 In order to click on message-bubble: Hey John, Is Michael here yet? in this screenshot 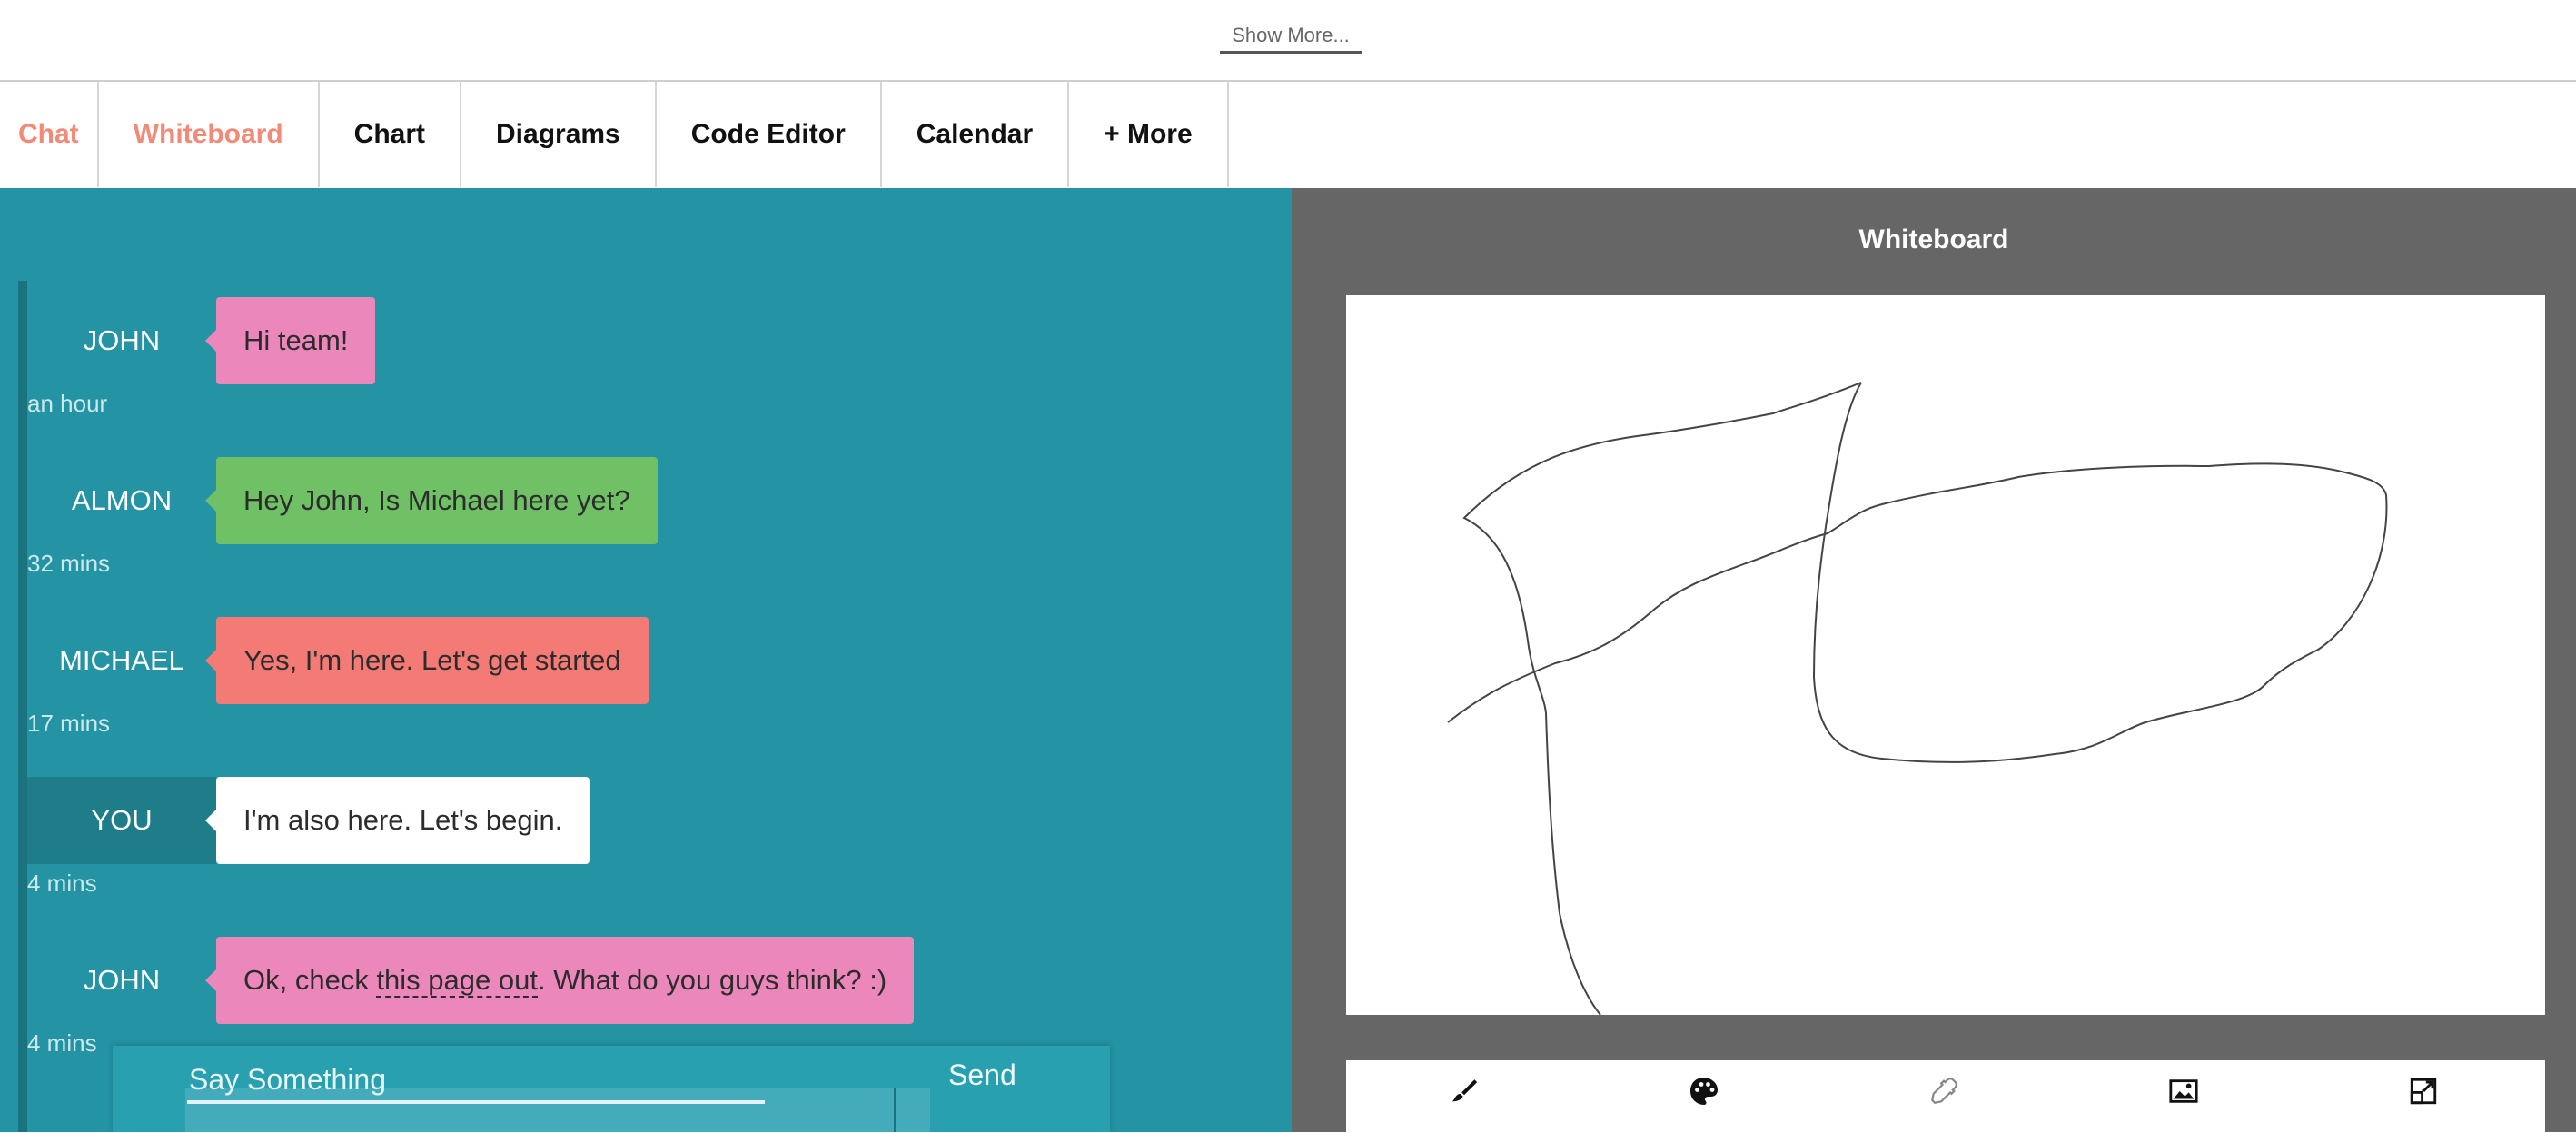, I will do `click(431, 500)`.